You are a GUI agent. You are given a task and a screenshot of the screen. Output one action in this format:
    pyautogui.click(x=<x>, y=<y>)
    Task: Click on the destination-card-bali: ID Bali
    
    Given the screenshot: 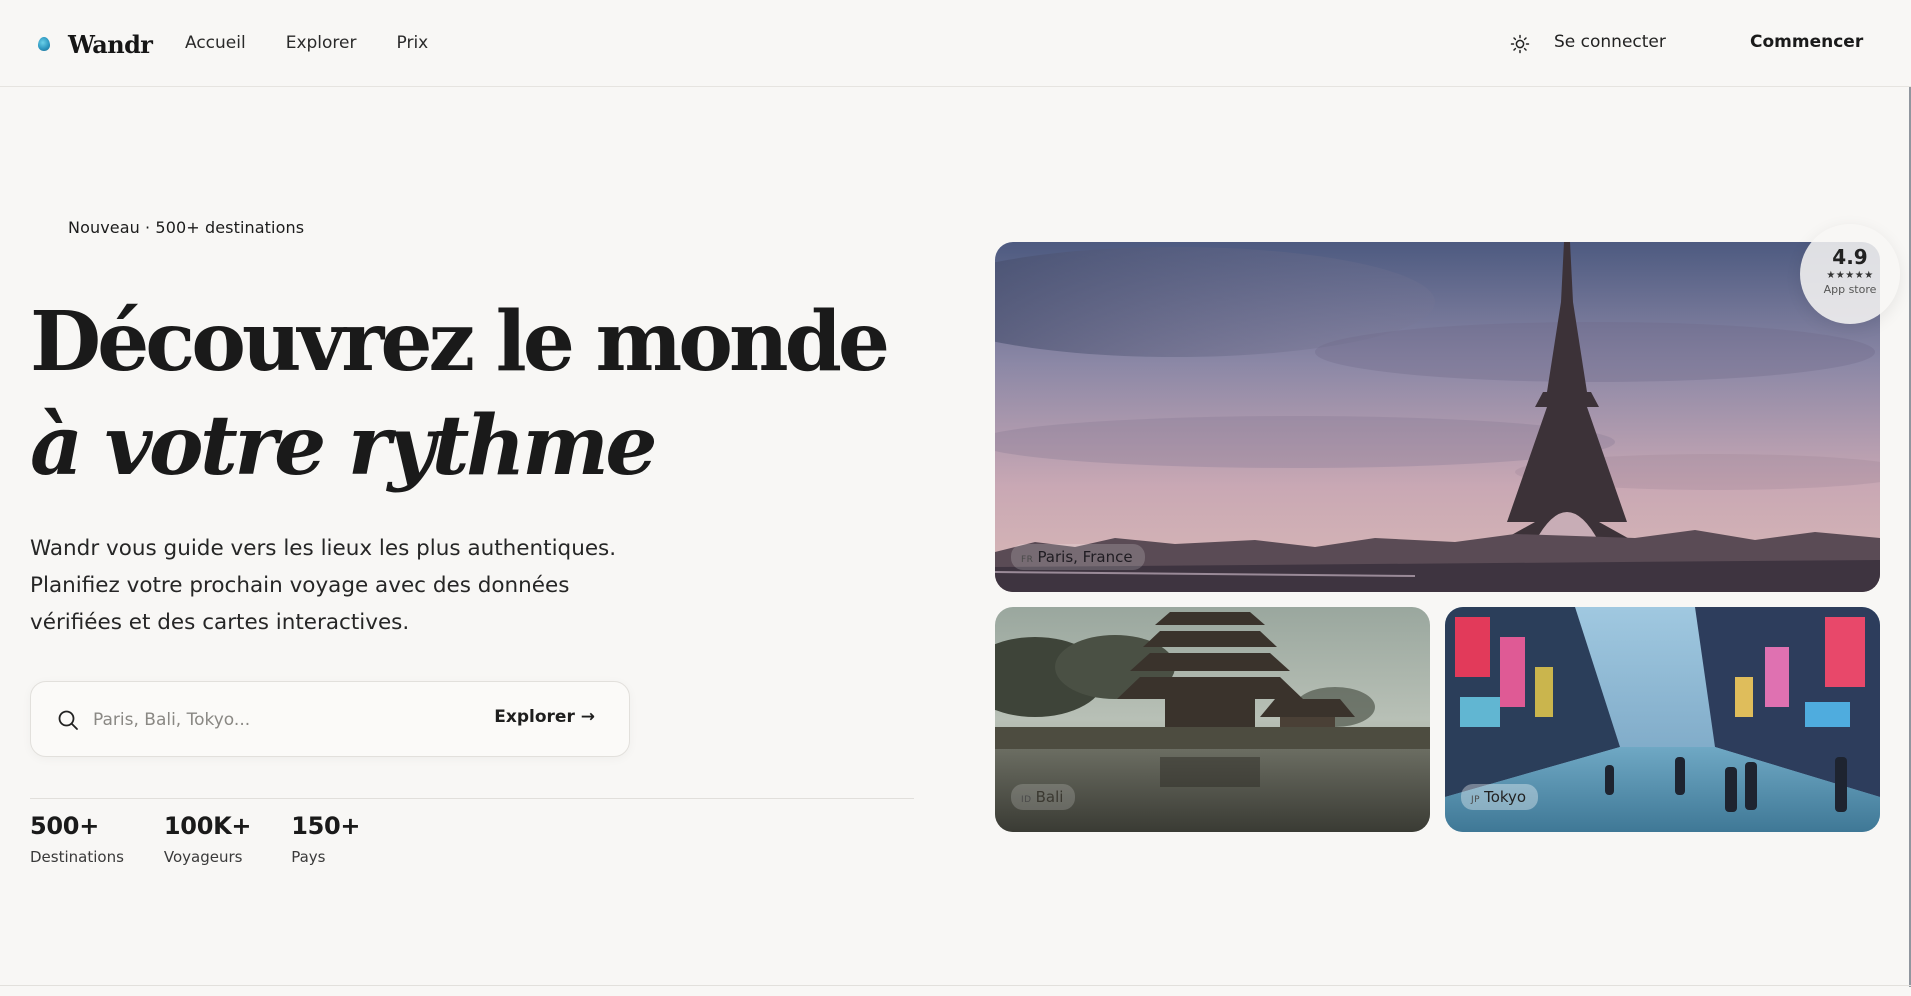 What is the action you would take?
    pyautogui.click(x=1212, y=719)
    